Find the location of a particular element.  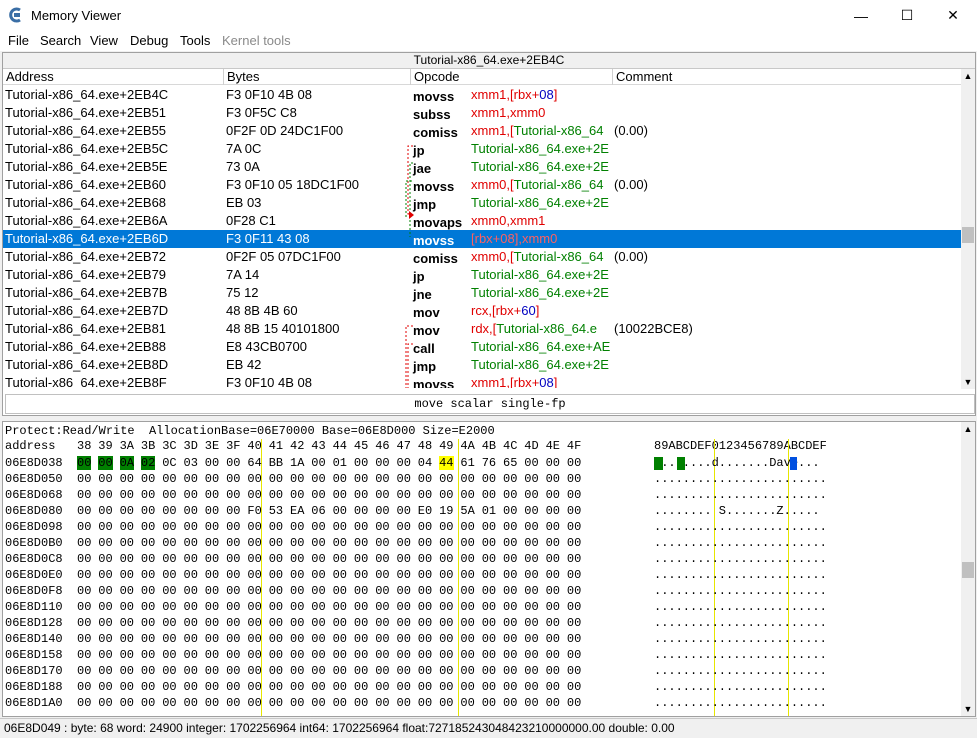

column-comment: Comment is located at coordinates (787, 77).